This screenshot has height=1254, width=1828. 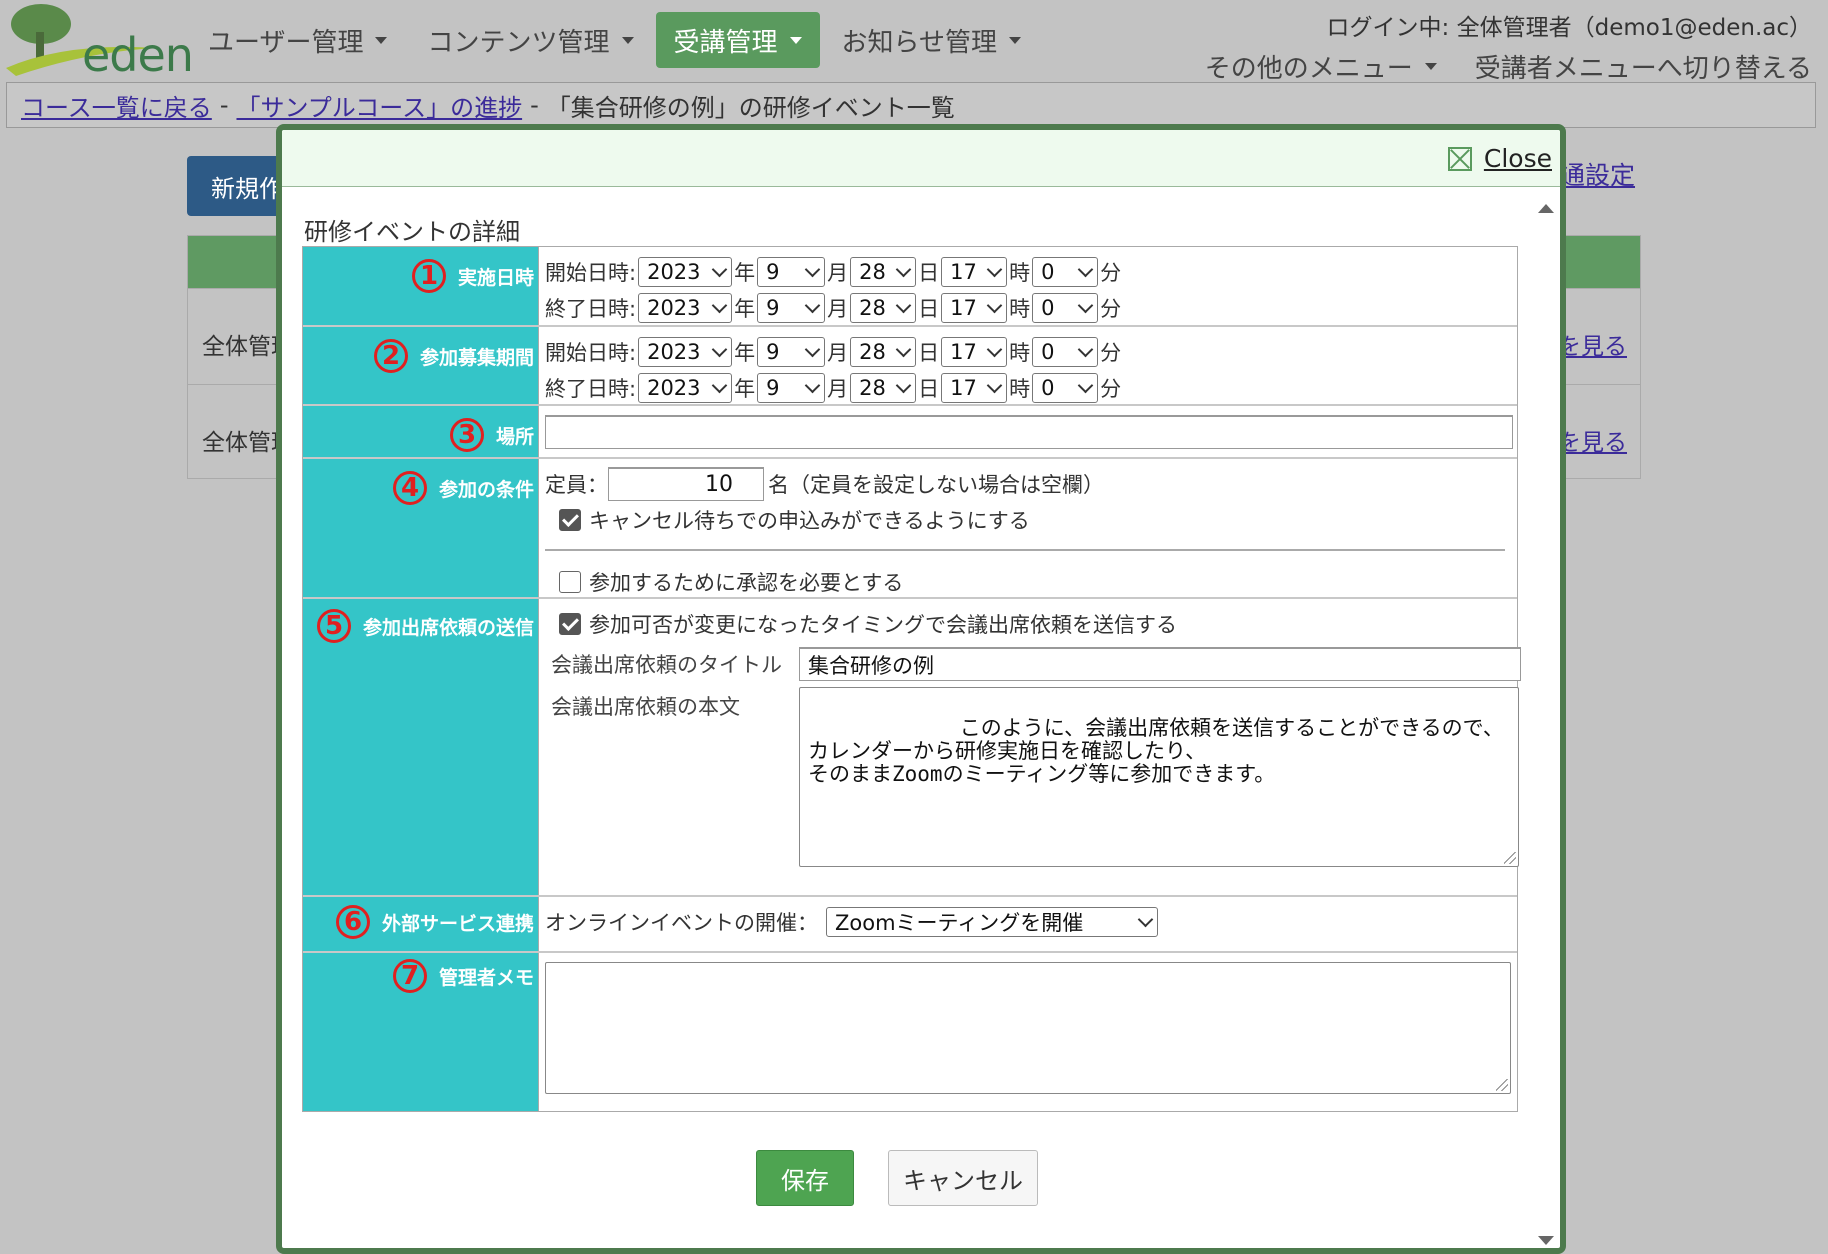 What do you see at coordinates (1025, 550) in the screenshot?
I see `divider` at bounding box center [1025, 550].